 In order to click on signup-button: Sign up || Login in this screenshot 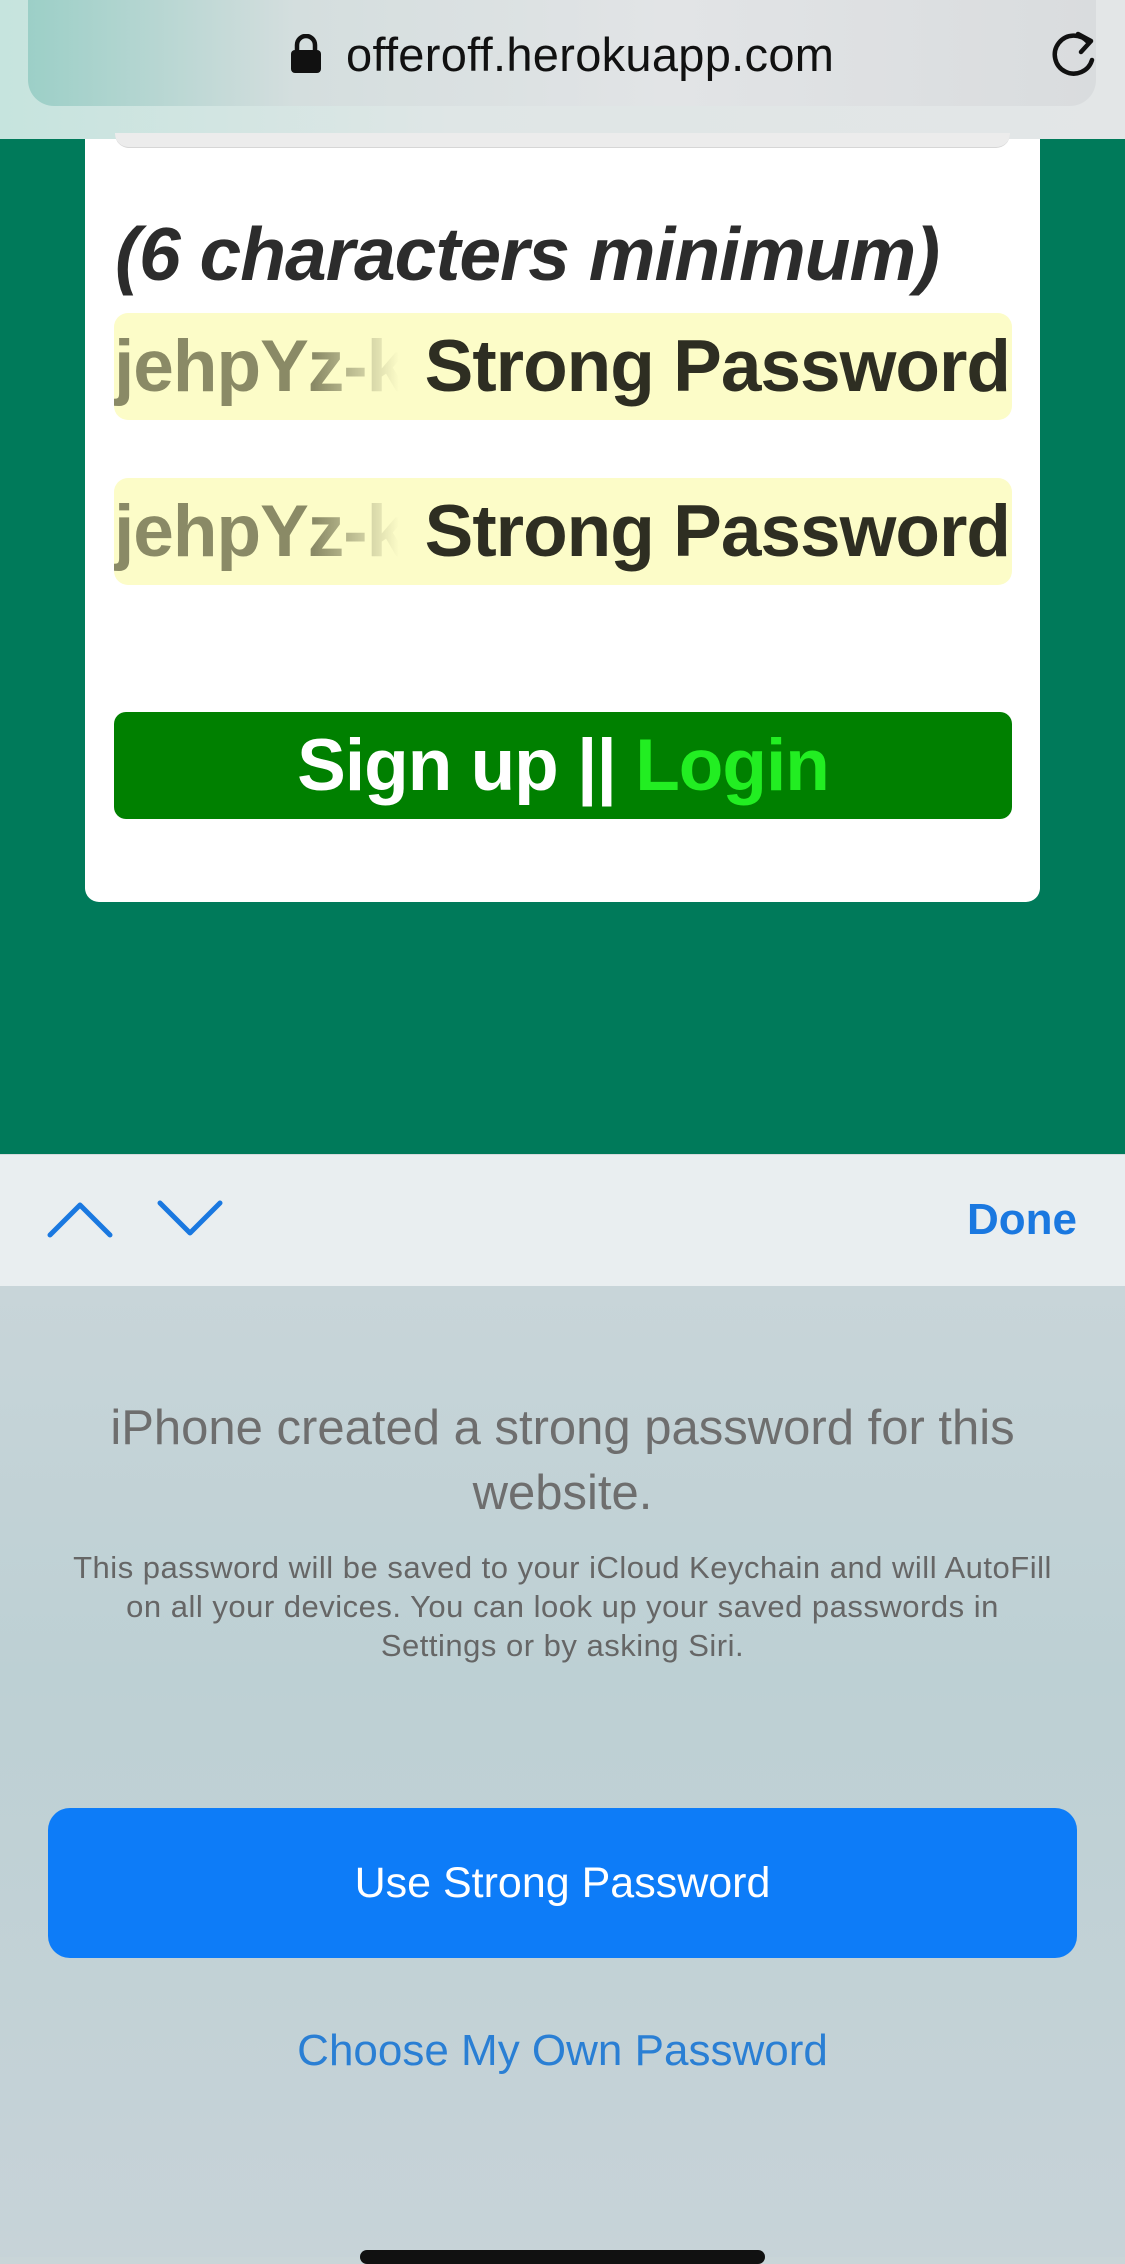, I will do `click(563, 765)`.